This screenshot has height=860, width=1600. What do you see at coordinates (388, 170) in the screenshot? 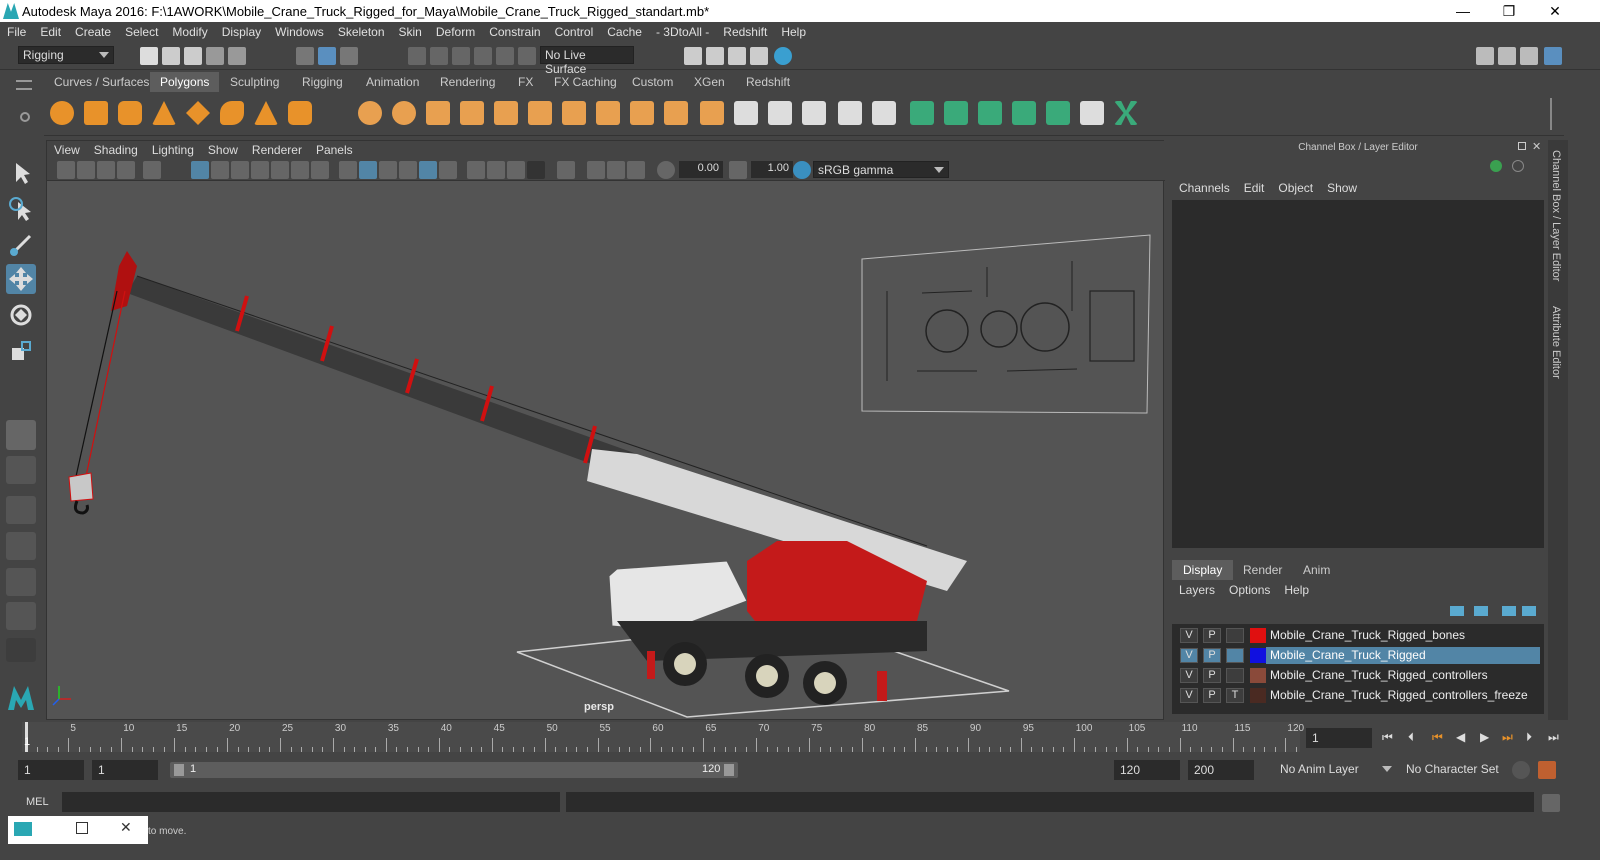
I see `wireframe-on-shaded-icon` at bounding box center [388, 170].